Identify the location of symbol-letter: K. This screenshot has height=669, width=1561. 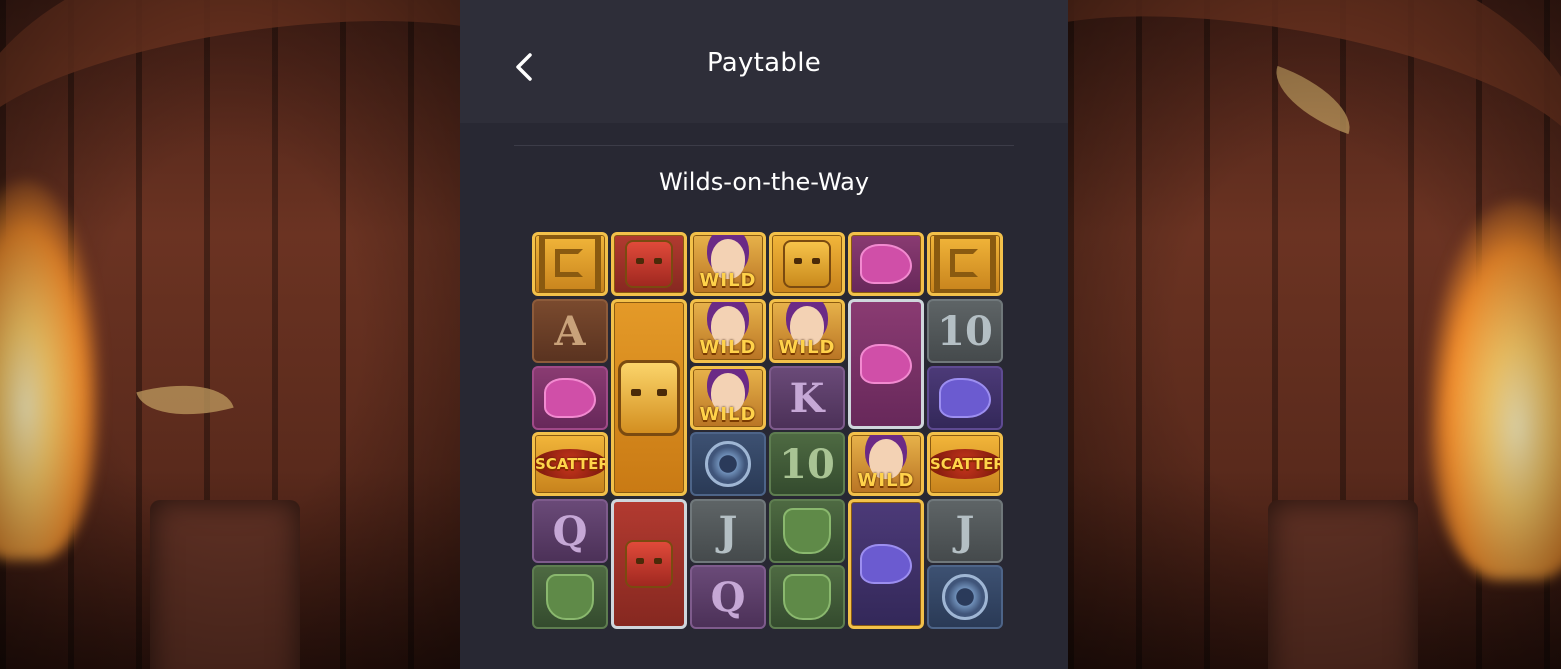
(807, 398).